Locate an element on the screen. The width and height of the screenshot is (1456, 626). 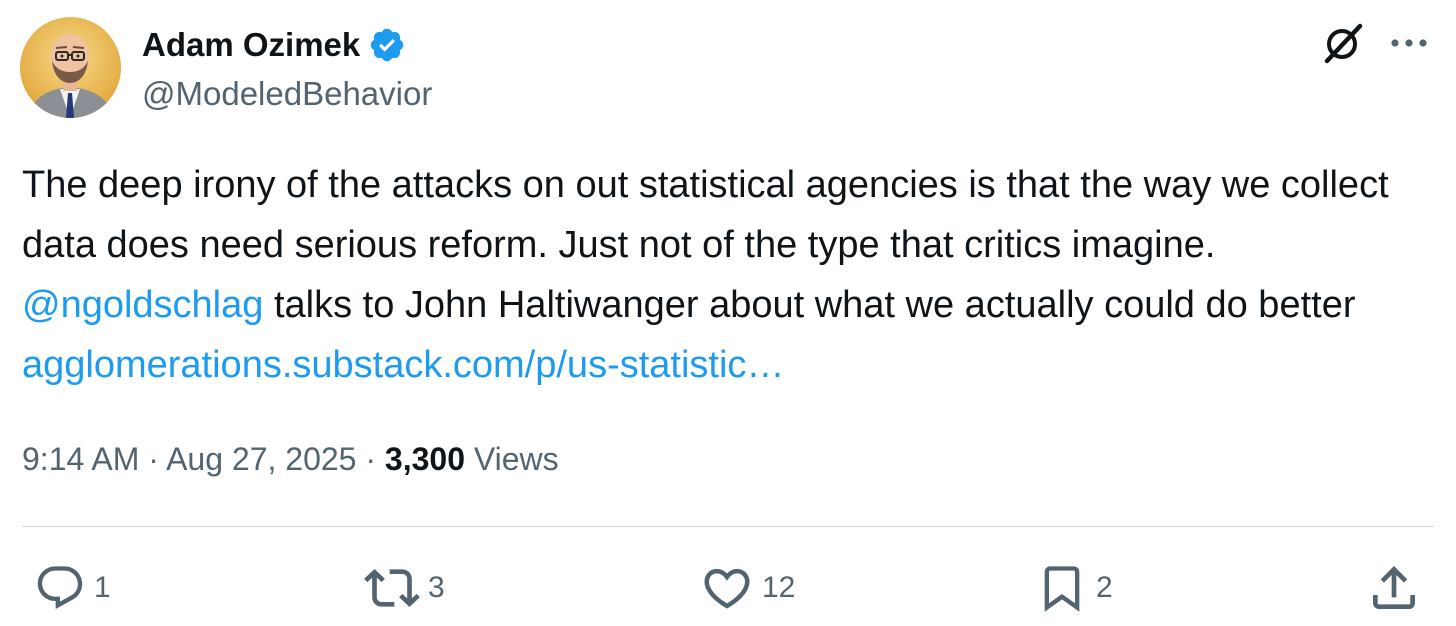
action-bar: 1 3 12 2 is located at coordinates (728, 588).